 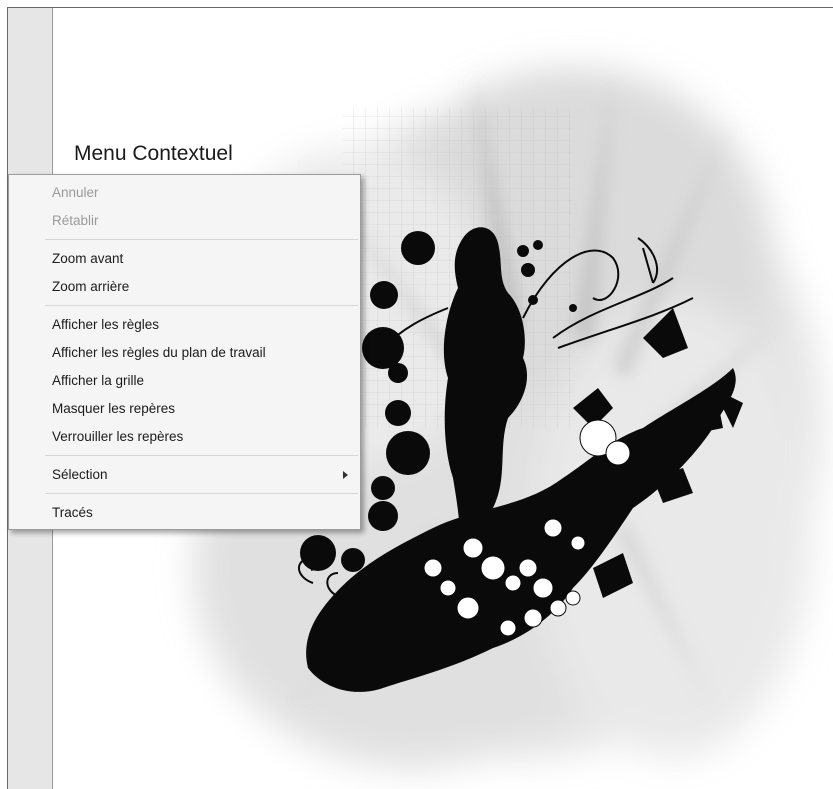 I want to click on menu-item-selection-label: Sélection, so click(x=80, y=474).